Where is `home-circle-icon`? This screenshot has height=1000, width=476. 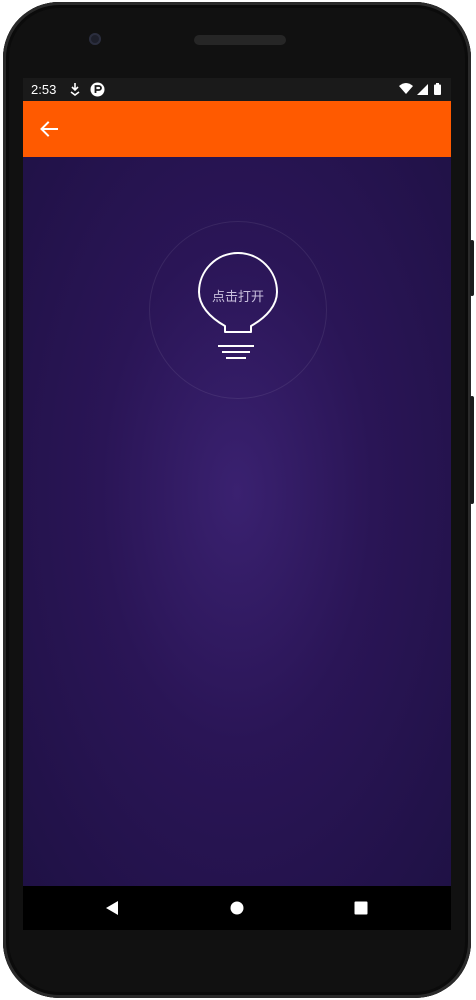 home-circle-icon is located at coordinates (237, 908).